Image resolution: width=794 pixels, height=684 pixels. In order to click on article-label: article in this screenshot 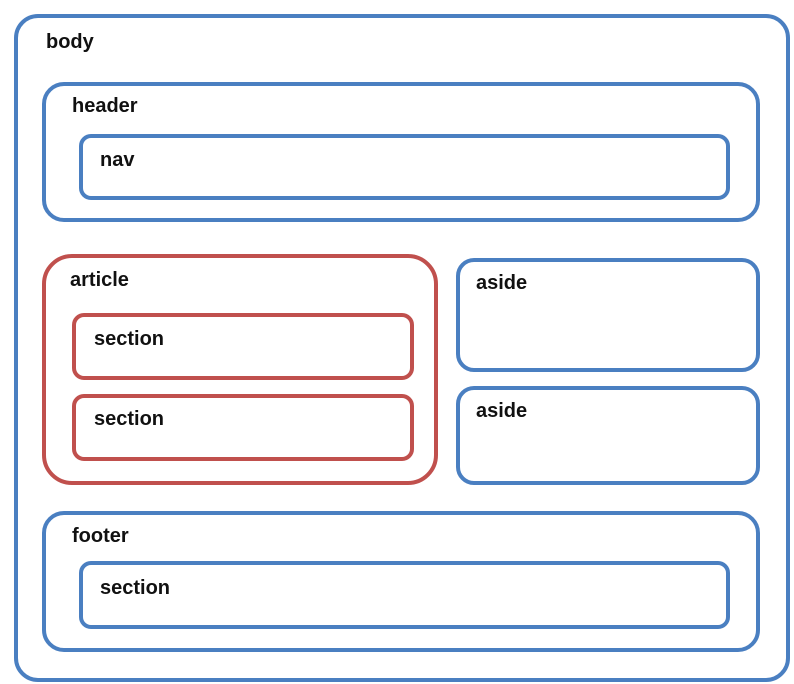, I will do `click(99, 280)`.